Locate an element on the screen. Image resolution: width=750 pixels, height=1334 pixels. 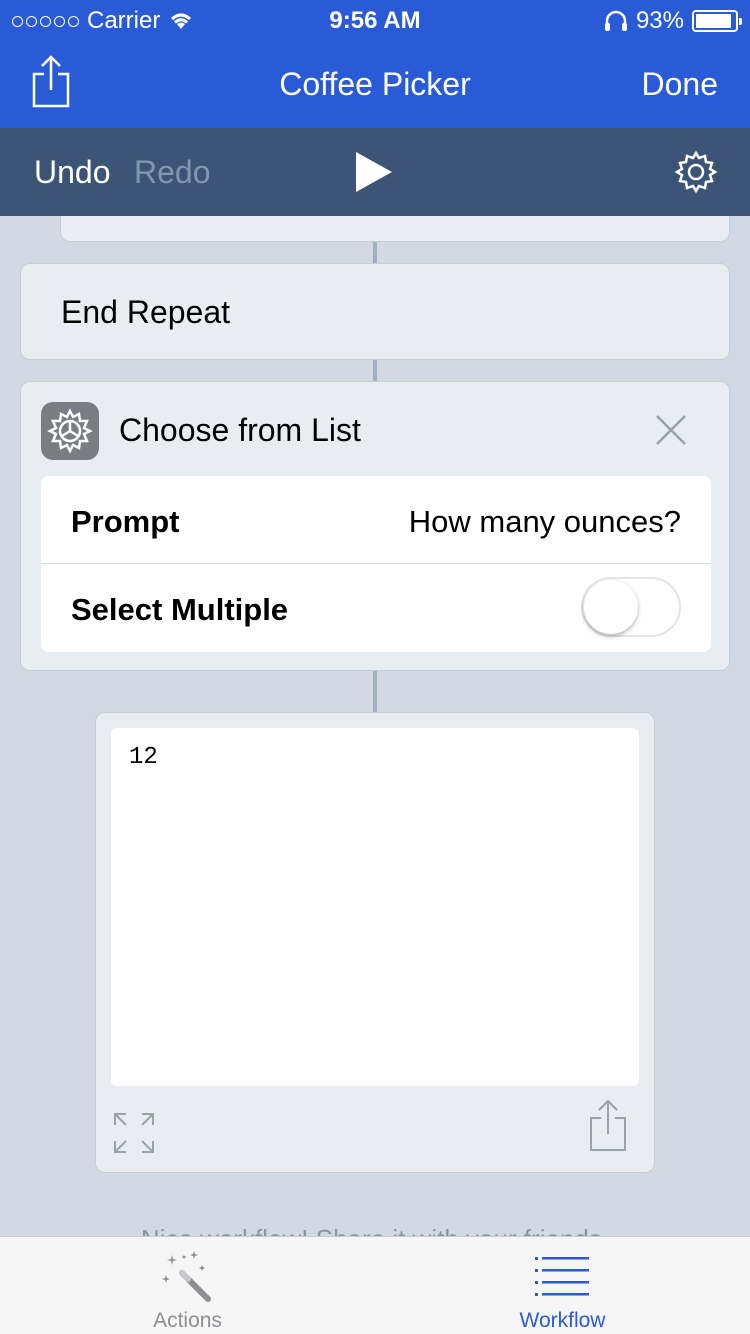
play-icon is located at coordinates (374, 172).